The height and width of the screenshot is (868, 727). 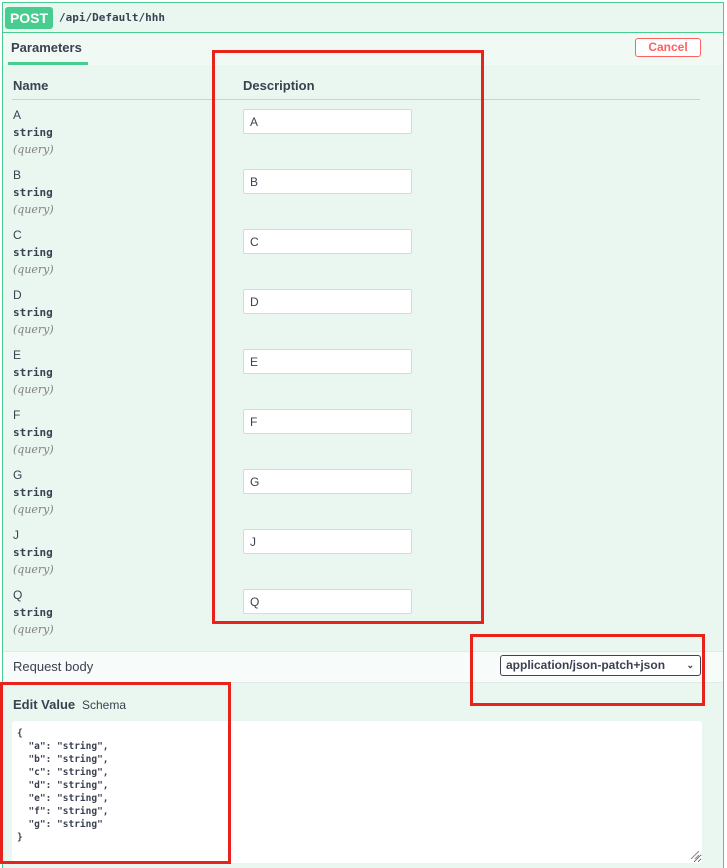 What do you see at coordinates (327, 361) in the screenshot?
I see `parameter-input-e` at bounding box center [327, 361].